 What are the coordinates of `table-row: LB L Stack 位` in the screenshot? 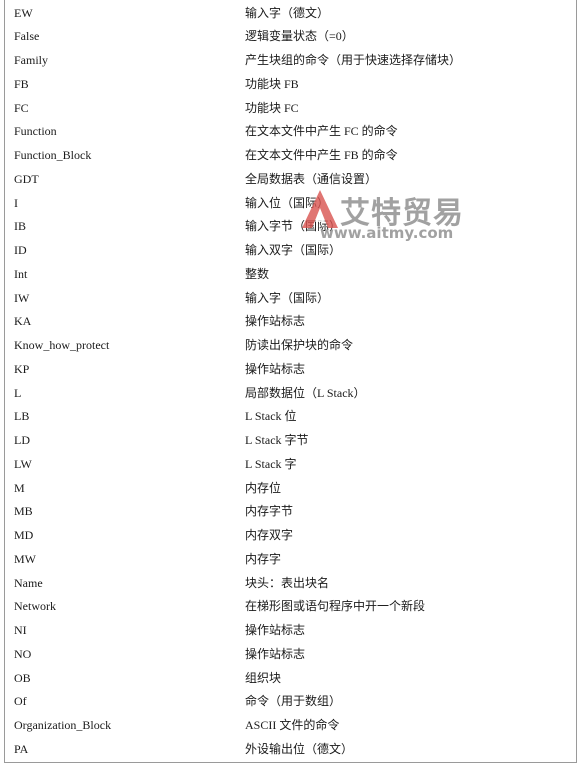 It's located at (290, 416).